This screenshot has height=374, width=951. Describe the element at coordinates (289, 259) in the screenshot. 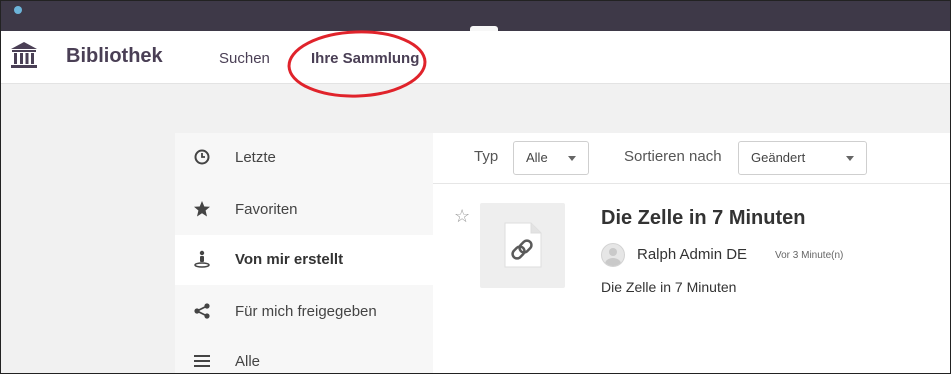

I see `sidebar-item-label: Von mir erstellt` at that location.